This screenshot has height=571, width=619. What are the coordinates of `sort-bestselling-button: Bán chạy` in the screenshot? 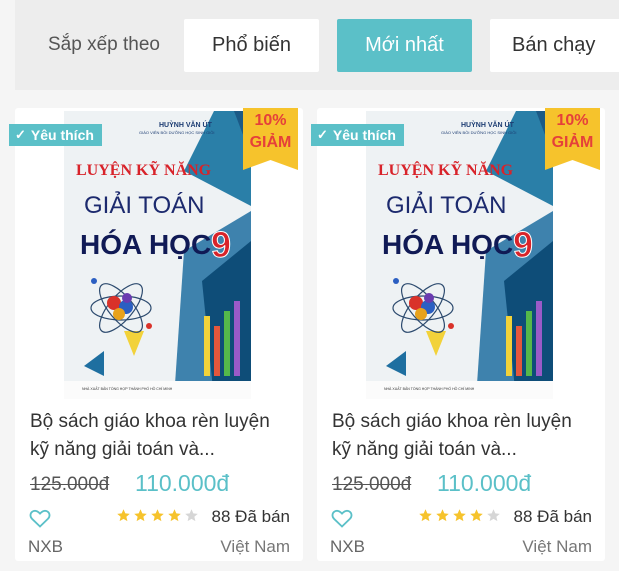 It's located at (554, 45).